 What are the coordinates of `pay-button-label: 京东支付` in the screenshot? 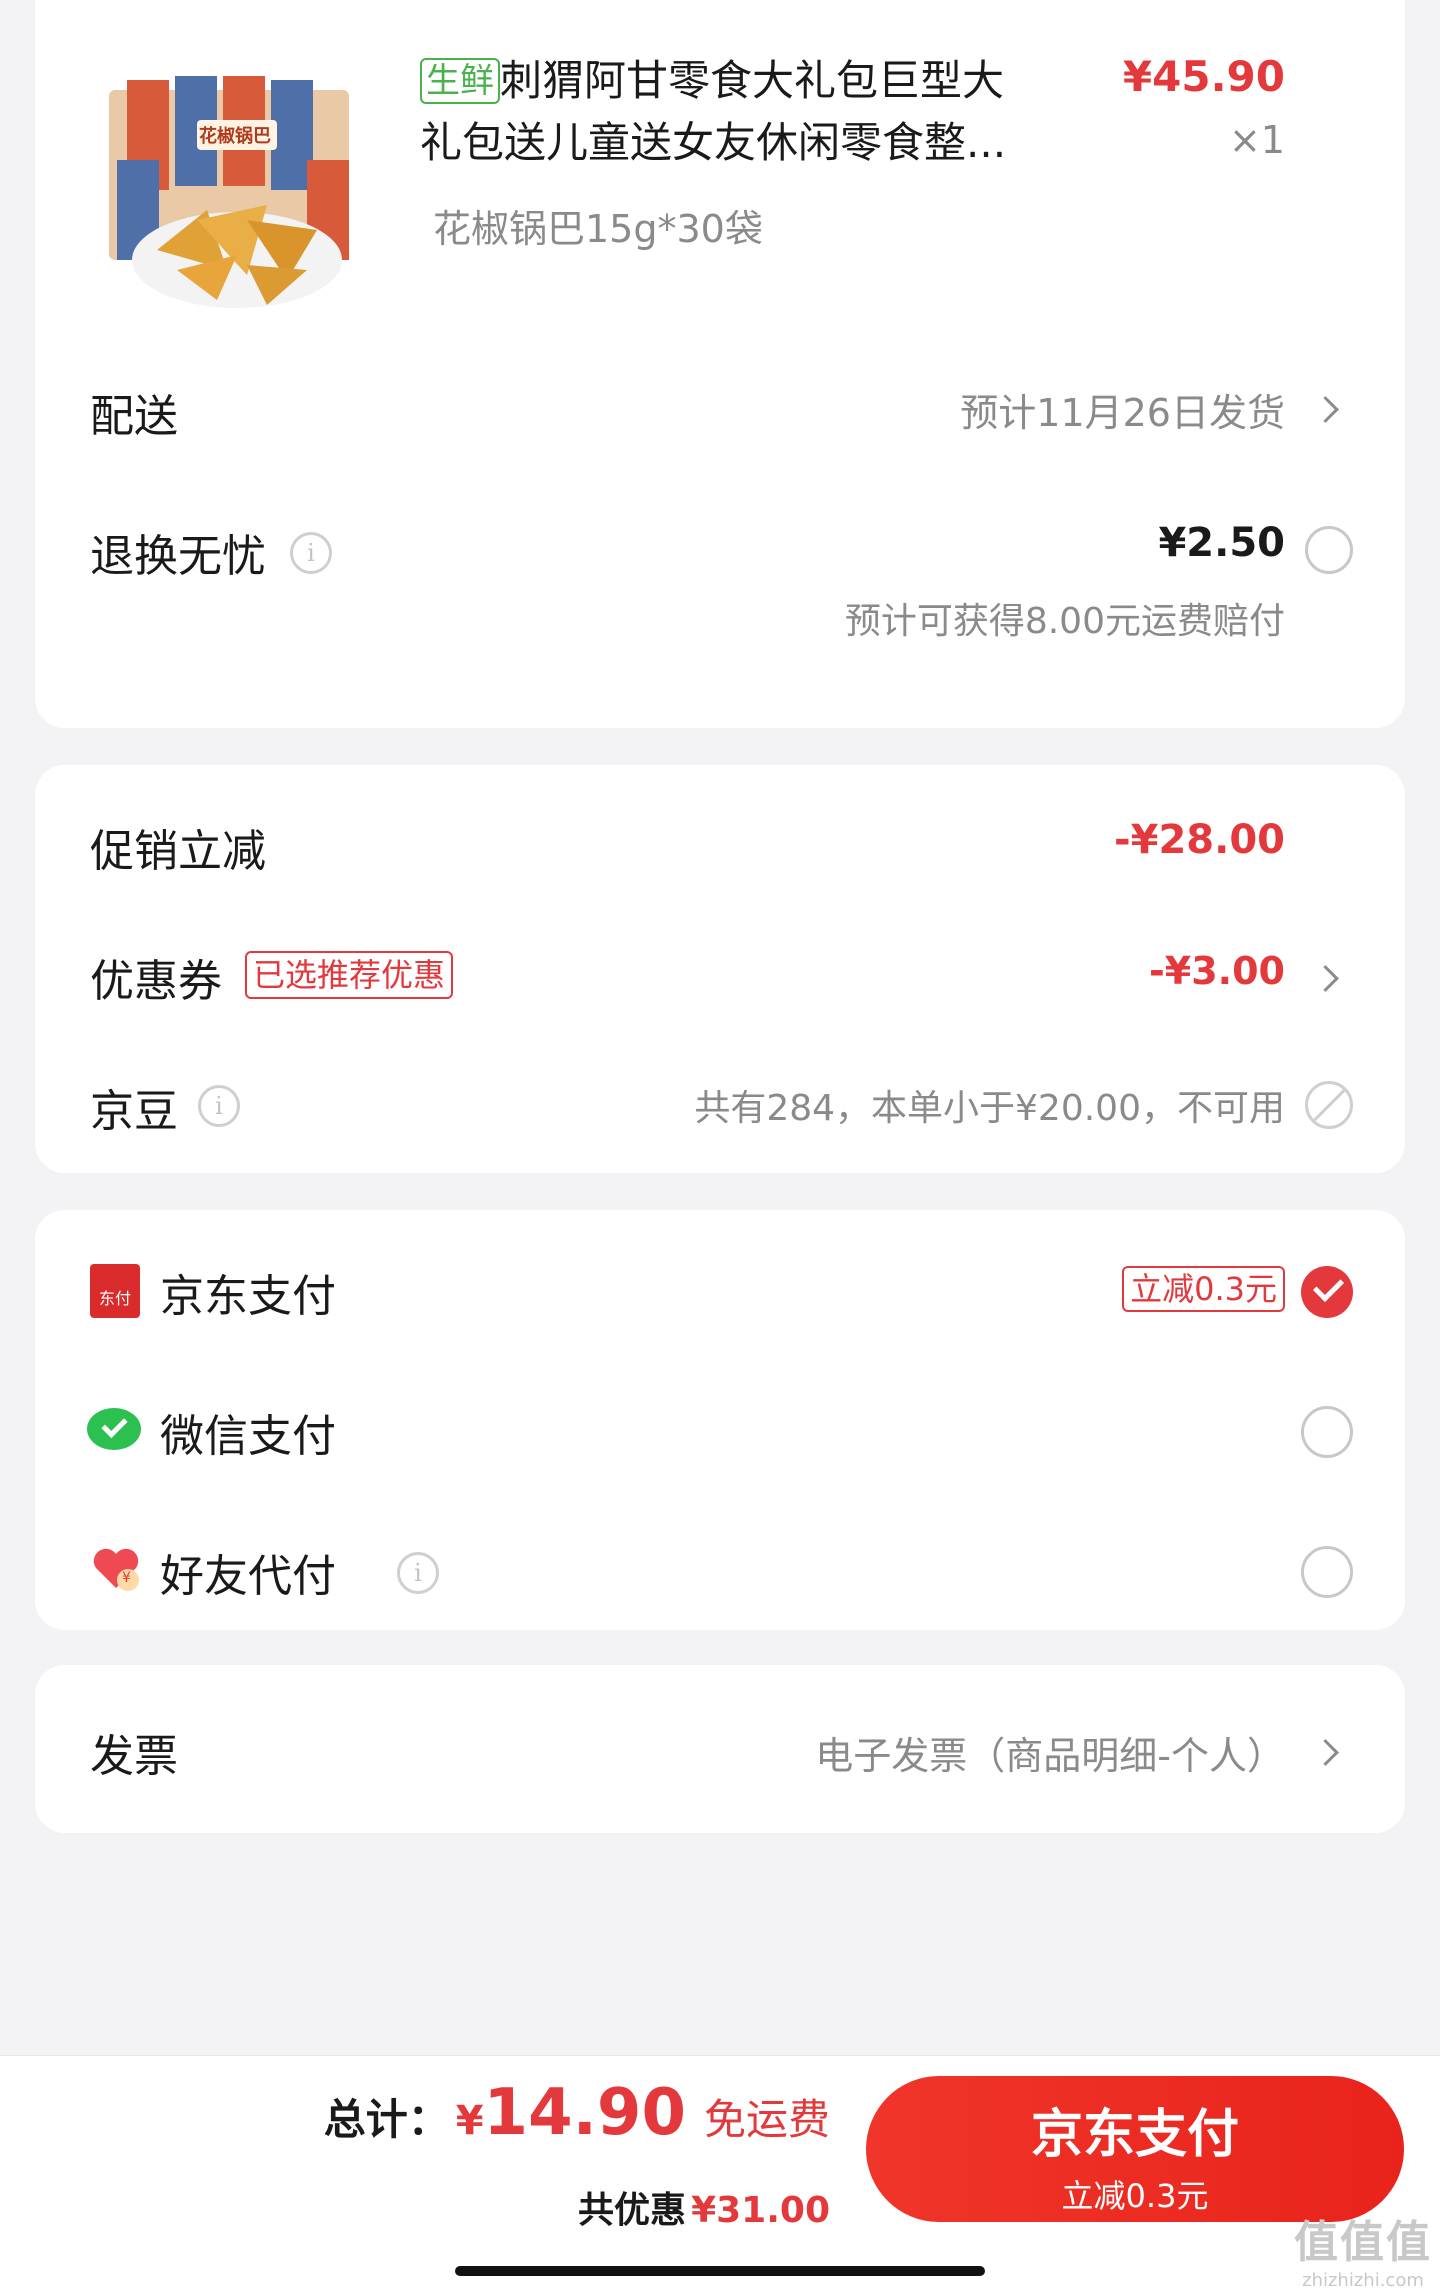 It's located at (1134, 2135).